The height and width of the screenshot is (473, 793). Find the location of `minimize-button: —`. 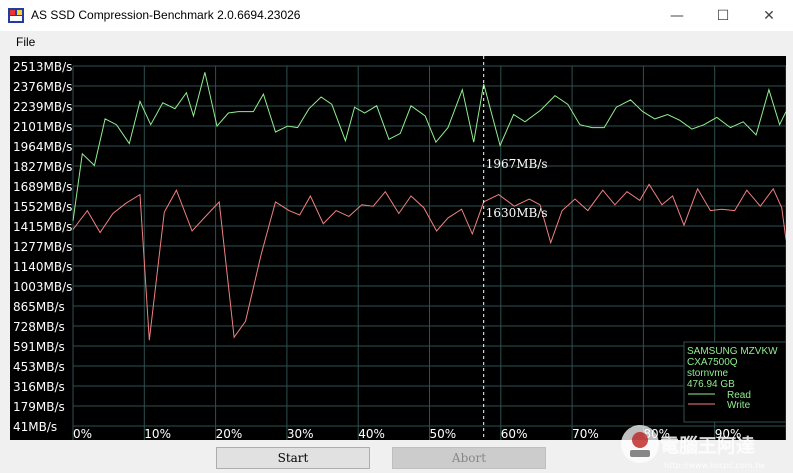

minimize-button: — is located at coordinates (677, 15).